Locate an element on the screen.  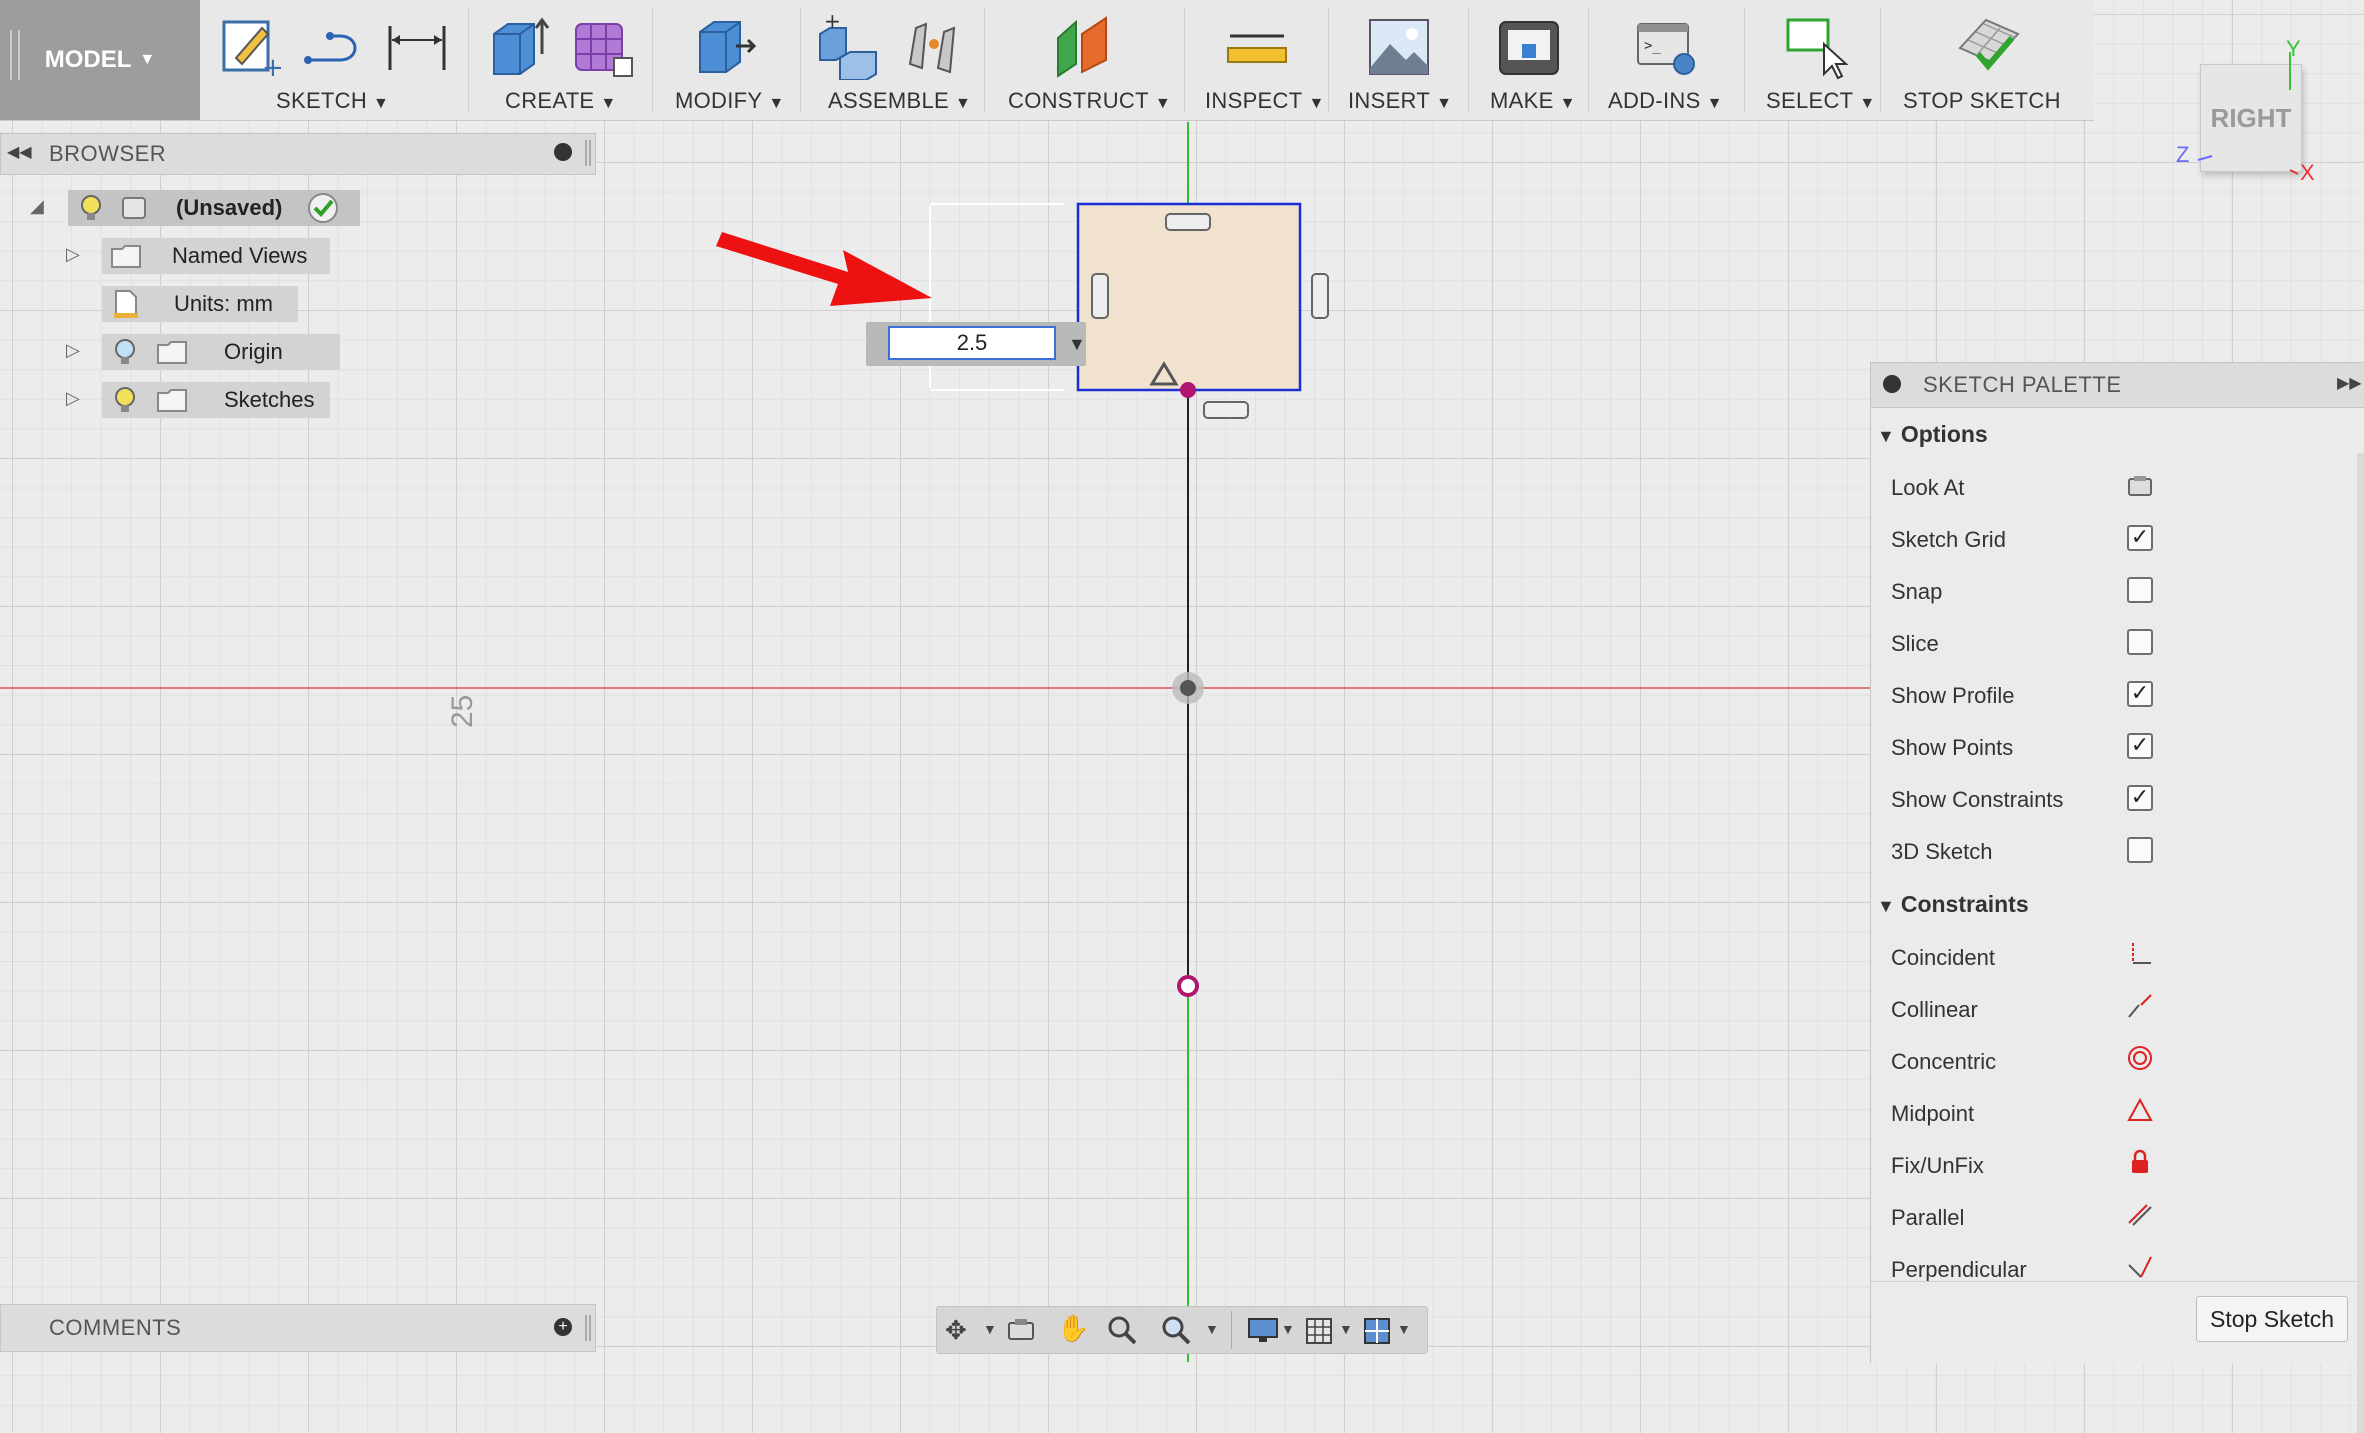
dimension-value-input: 2.5 is located at coordinates (972, 343).